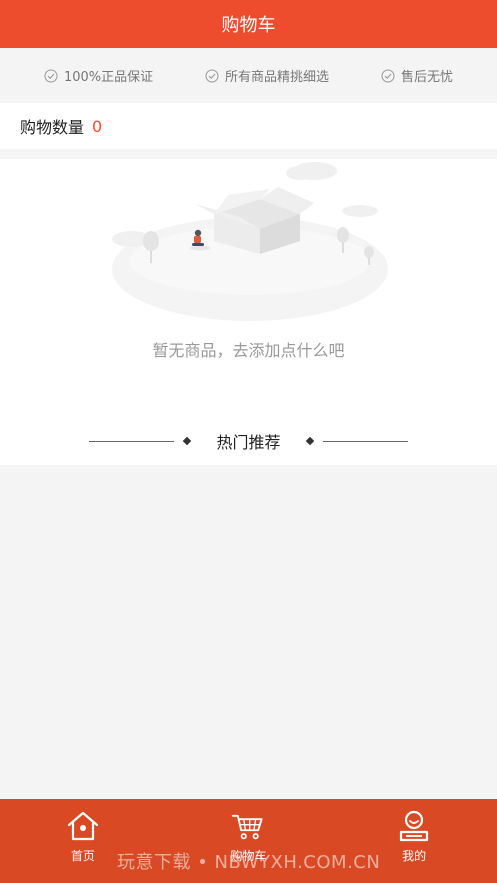  Describe the element at coordinates (97, 126) in the screenshot. I see `cart-count-value: 0` at that location.